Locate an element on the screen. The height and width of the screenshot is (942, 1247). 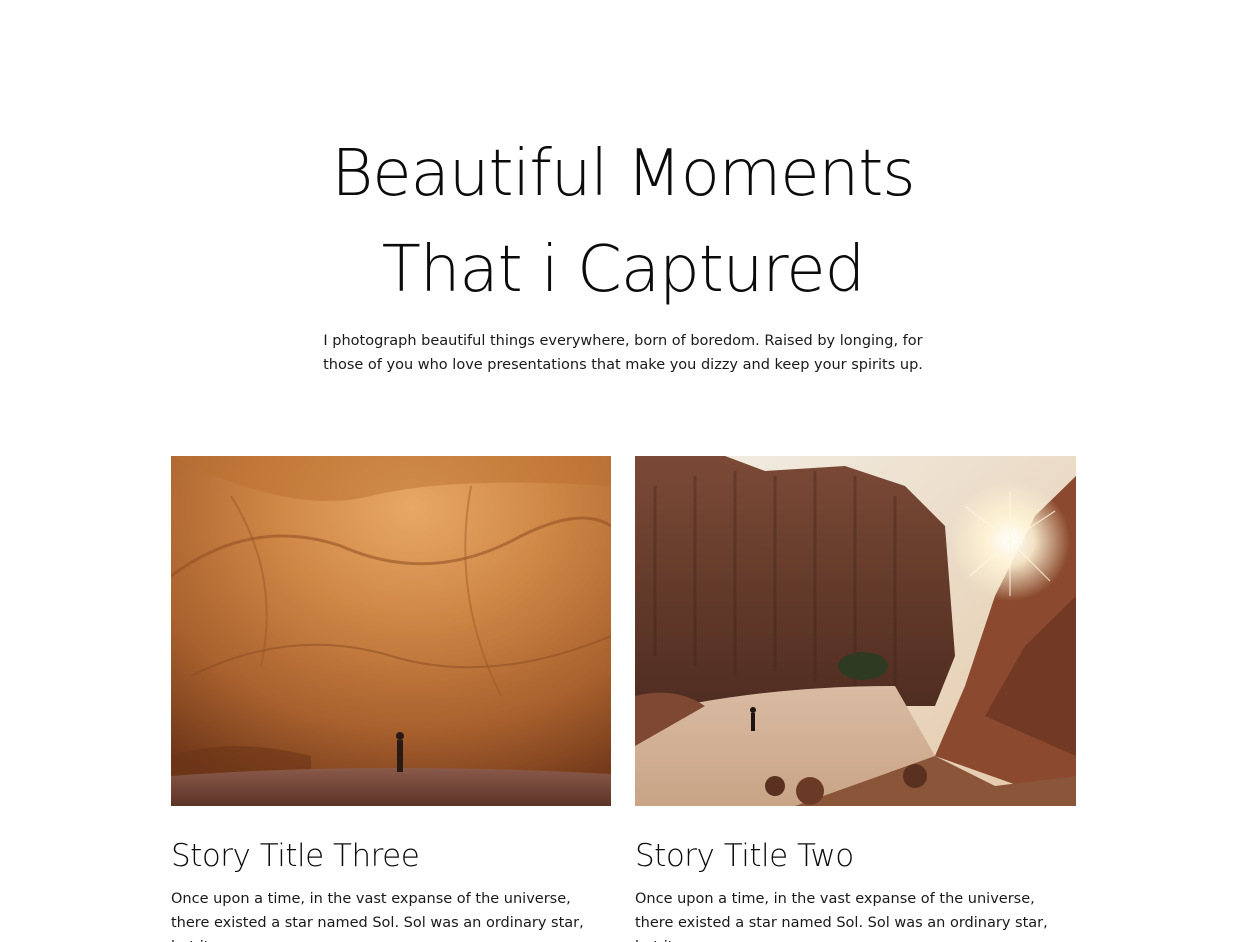
story-image-canyon is located at coordinates (855, 631).